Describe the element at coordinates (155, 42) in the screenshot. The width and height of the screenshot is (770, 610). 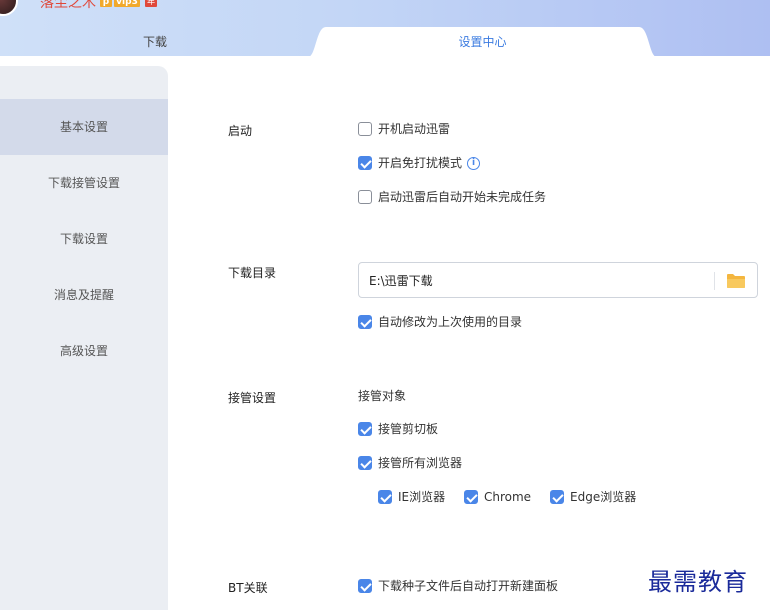
I see `tab-download: 下载` at that location.